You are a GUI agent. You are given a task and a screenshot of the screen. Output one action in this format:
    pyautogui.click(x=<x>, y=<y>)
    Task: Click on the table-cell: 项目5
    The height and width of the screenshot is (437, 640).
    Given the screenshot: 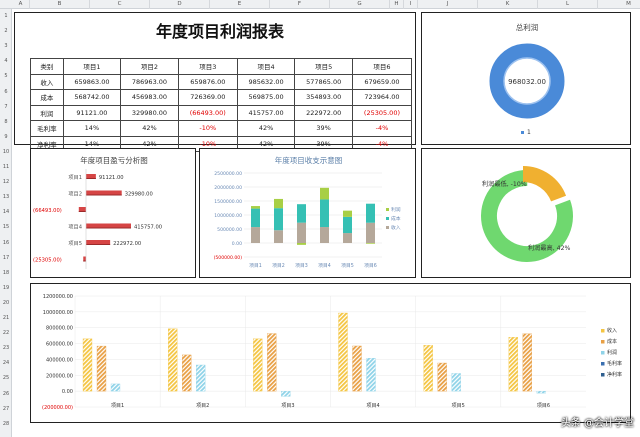 What is the action you would take?
    pyautogui.click(x=323, y=66)
    